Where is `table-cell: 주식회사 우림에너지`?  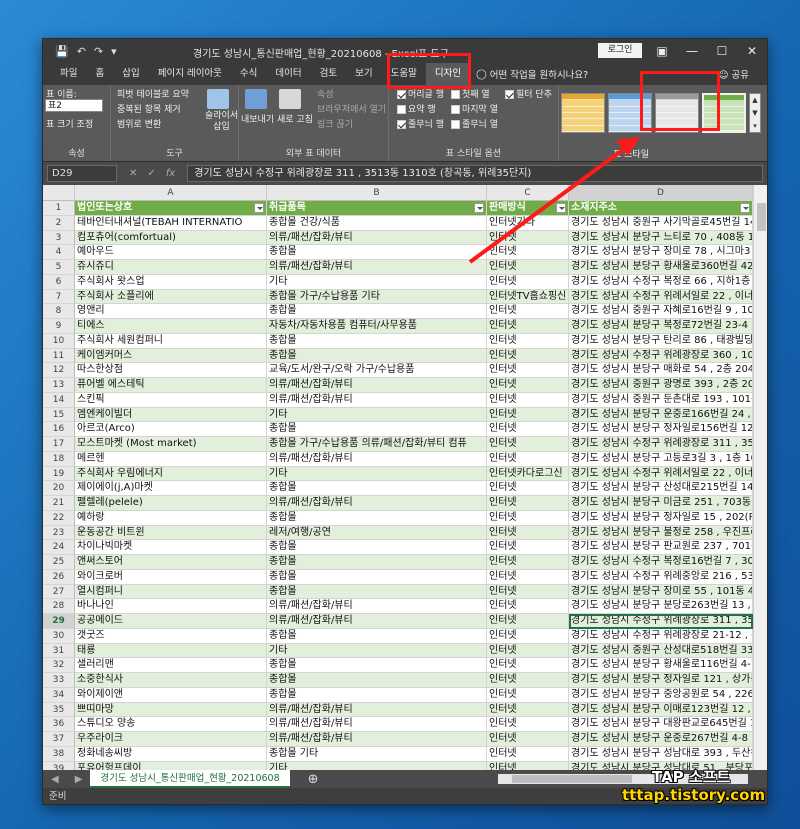
table-cell: 주식회사 우림에너지 is located at coordinates (171, 474).